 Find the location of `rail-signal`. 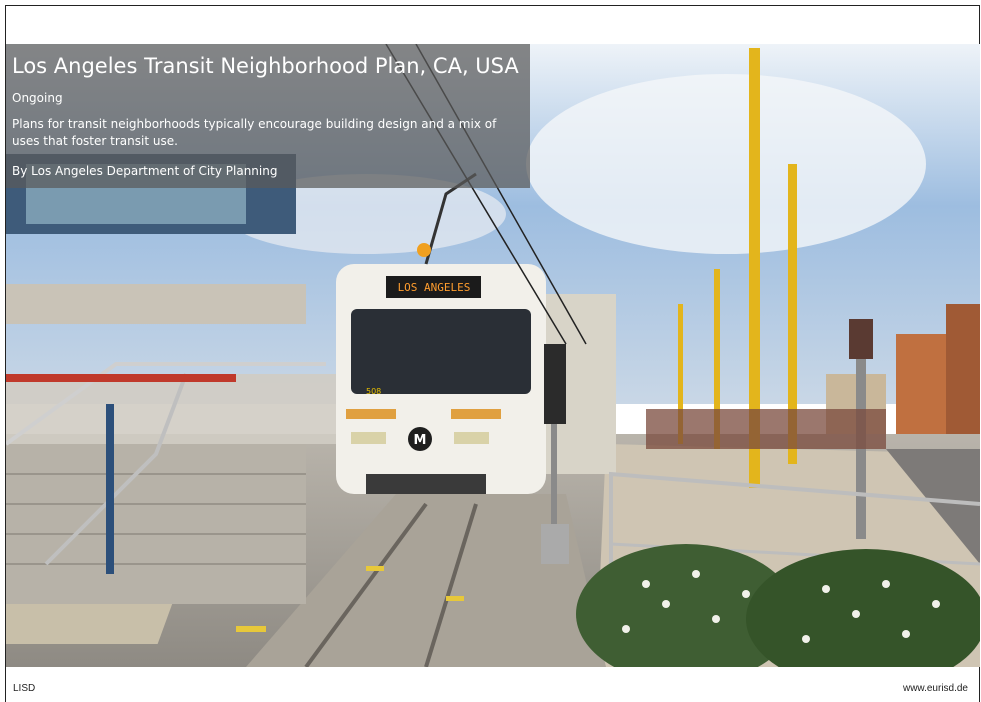

rail-signal is located at coordinates (555, 384).